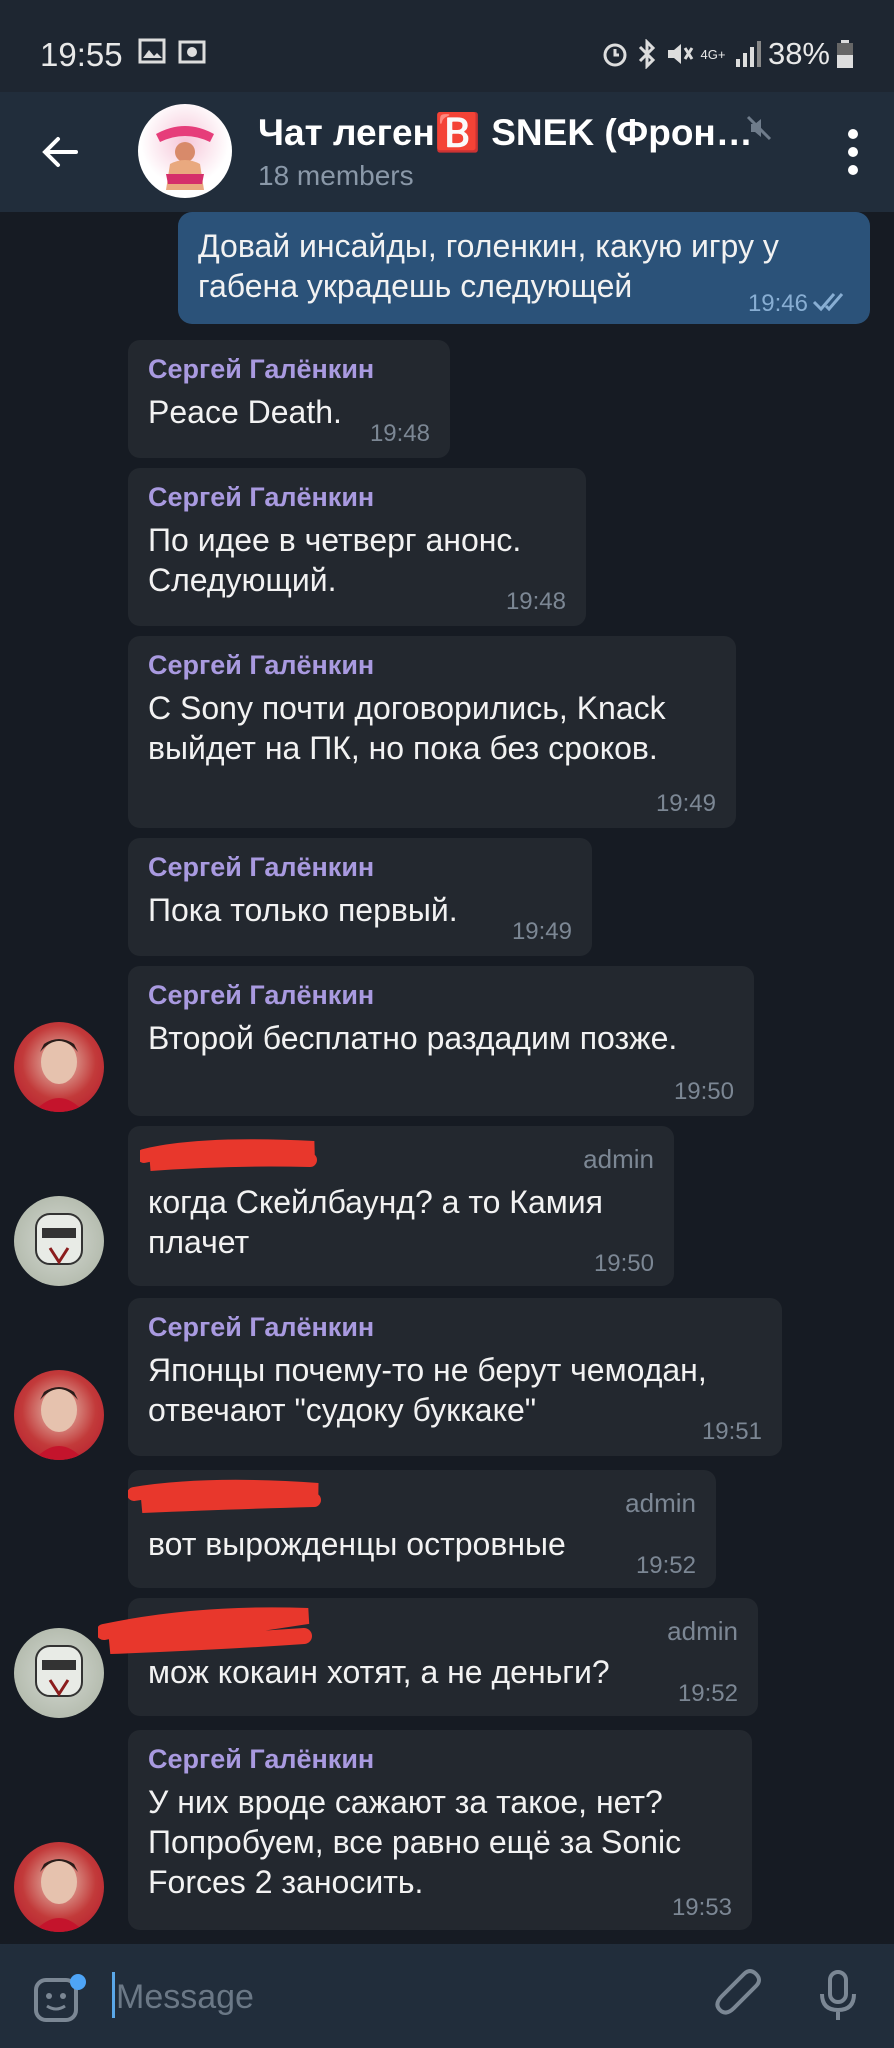 This screenshot has height=2048, width=894. What do you see at coordinates (727, 54) in the screenshot?
I see `status-indicators: 4G+ 38%` at bounding box center [727, 54].